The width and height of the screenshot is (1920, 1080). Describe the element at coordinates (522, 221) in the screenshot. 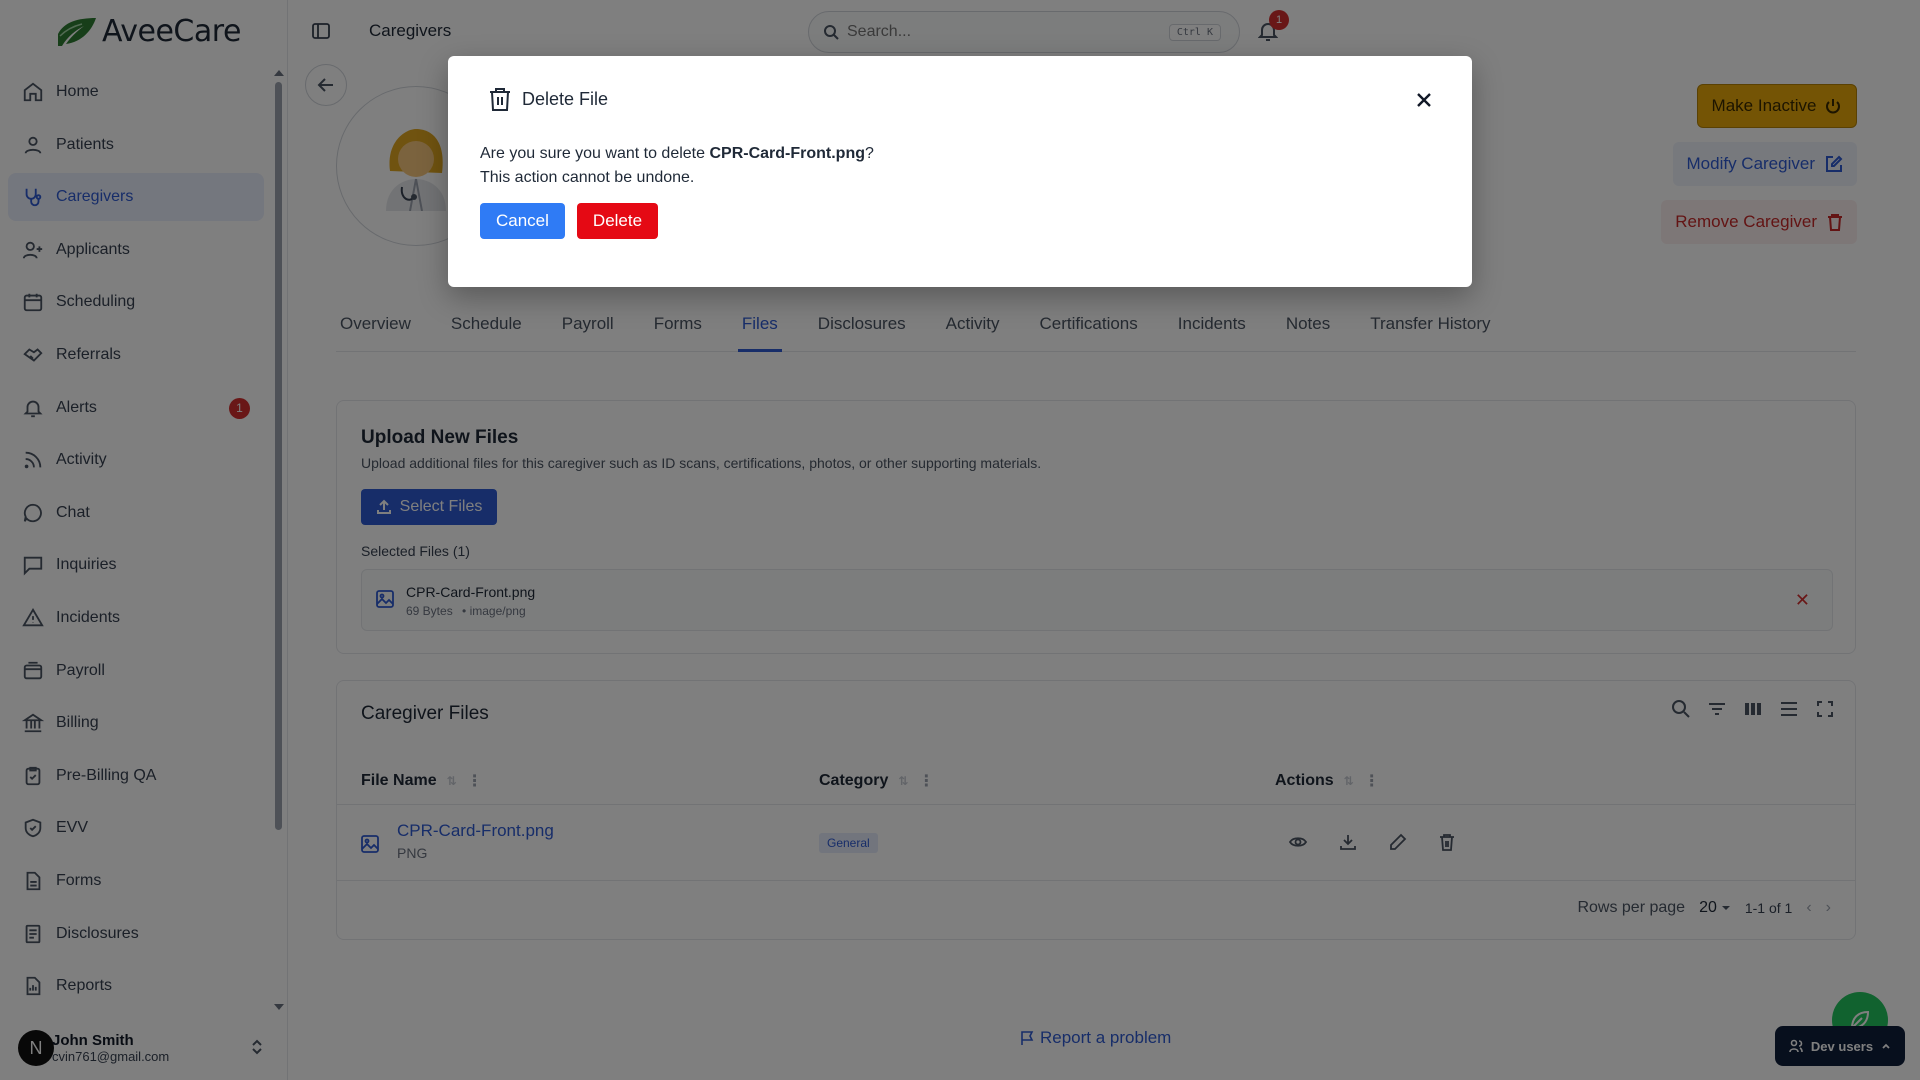

I see `cancel-button: Cancel` at that location.